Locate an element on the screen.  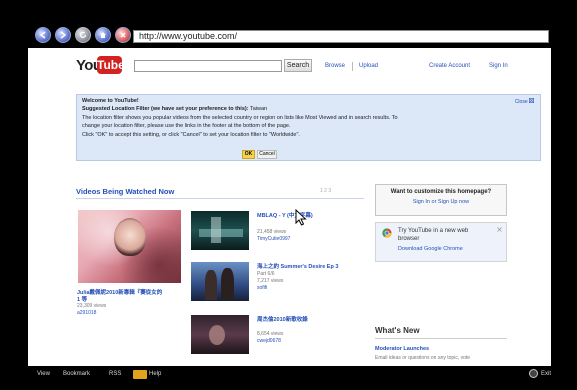
browser-toolbar: http://www.youtube.com/ is located at coordinates (288, 24).